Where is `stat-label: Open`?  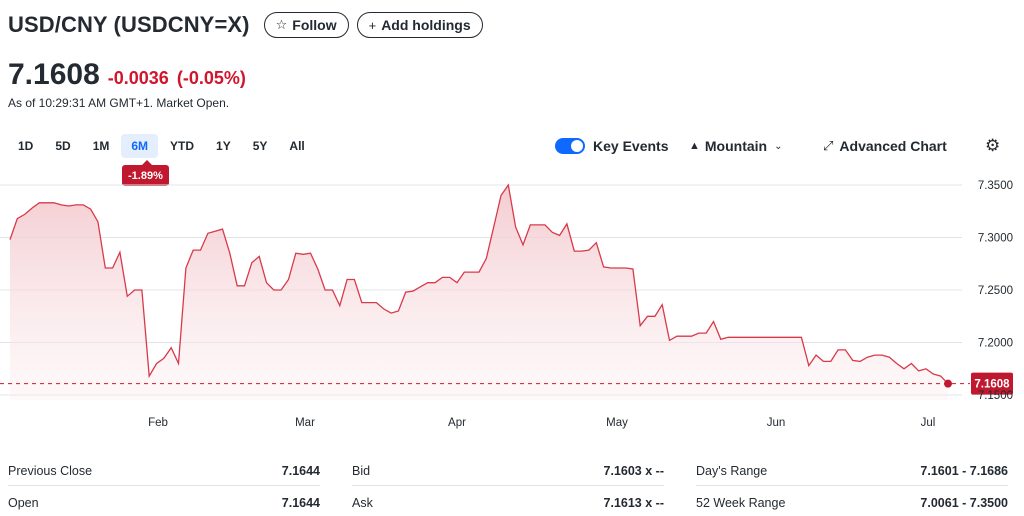 stat-label: Open is located at coordinates (23, 502).